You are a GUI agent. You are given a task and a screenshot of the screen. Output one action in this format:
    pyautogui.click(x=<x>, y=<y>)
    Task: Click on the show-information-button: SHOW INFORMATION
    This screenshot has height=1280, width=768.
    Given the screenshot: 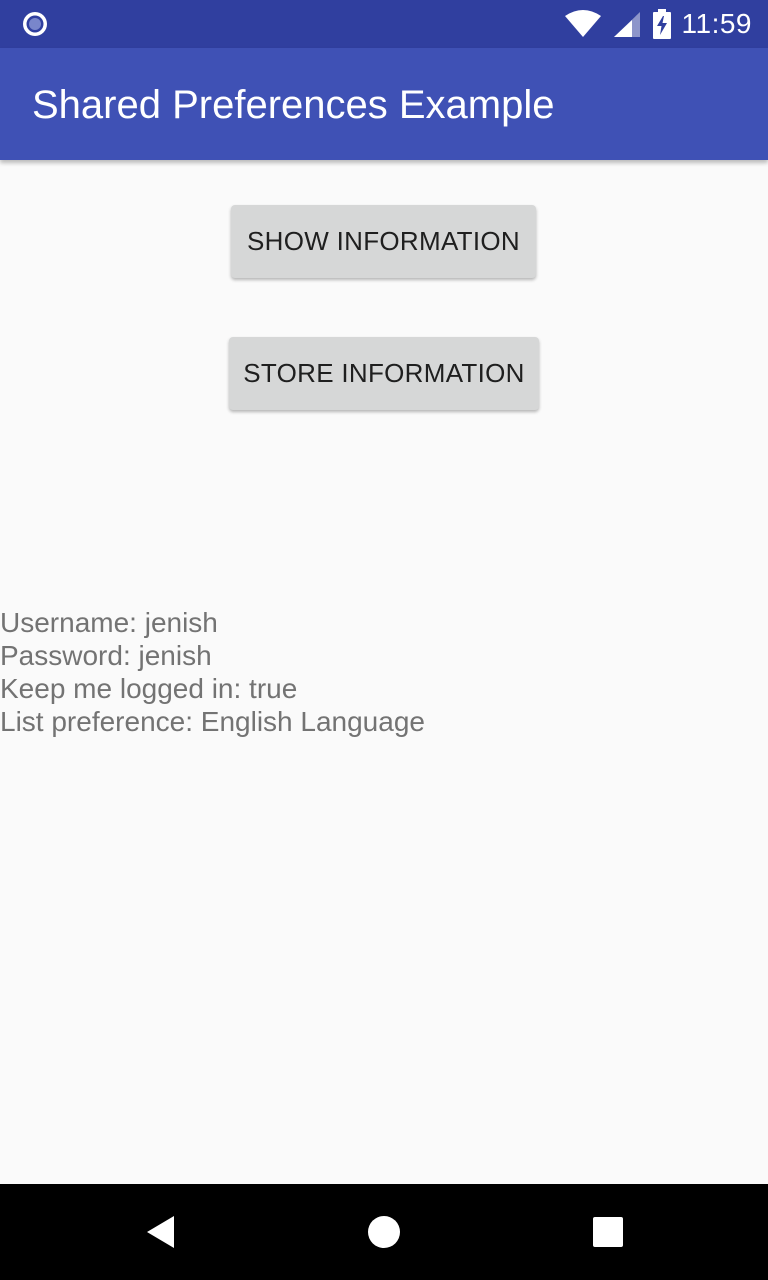 What is the action you would take?
    pyautogui.click(x=383, y=241)
    